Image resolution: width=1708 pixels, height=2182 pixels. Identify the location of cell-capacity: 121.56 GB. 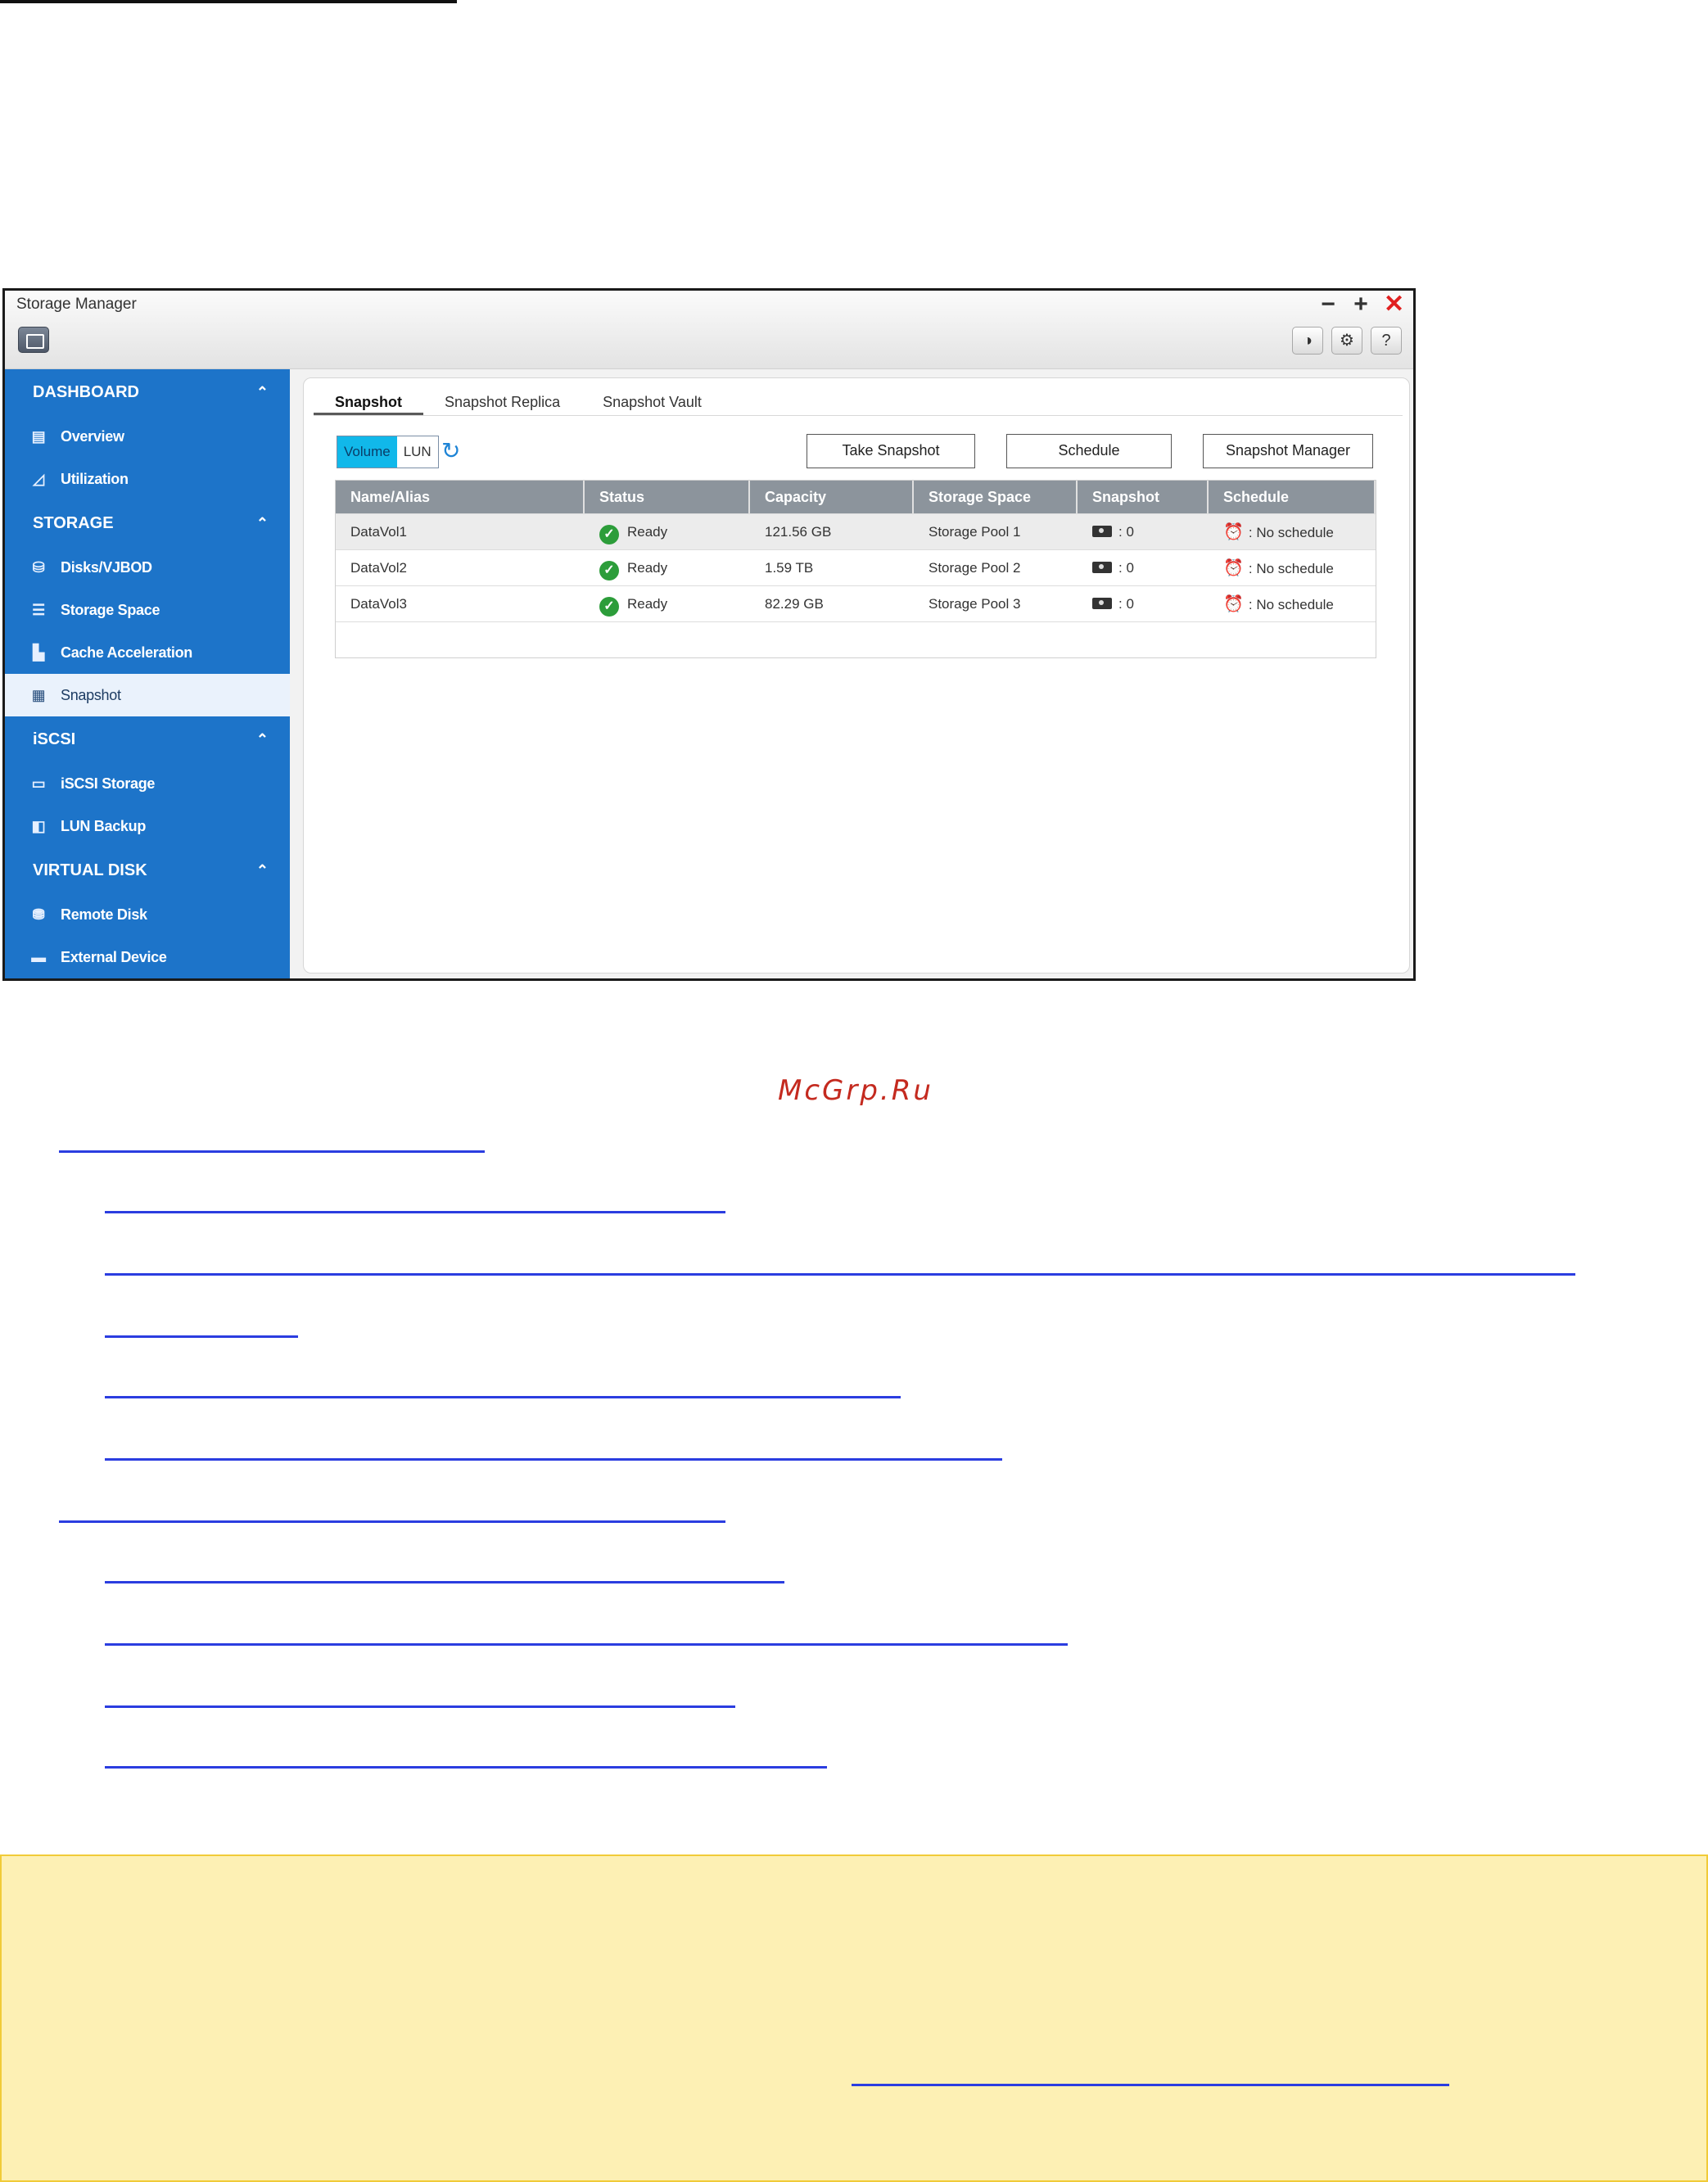
(798, 532).